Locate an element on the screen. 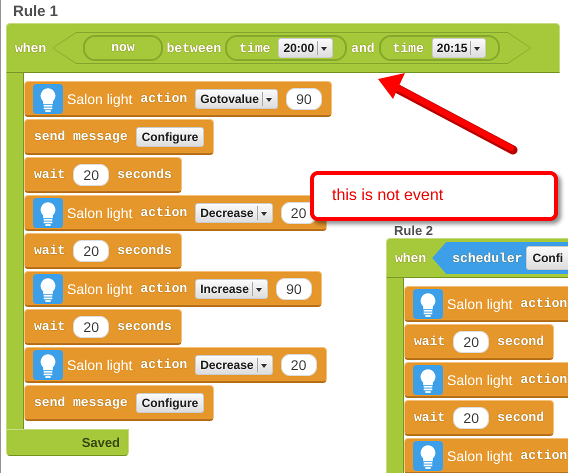  time-dropdown: 20:00 is located at coordinates (306, 48).